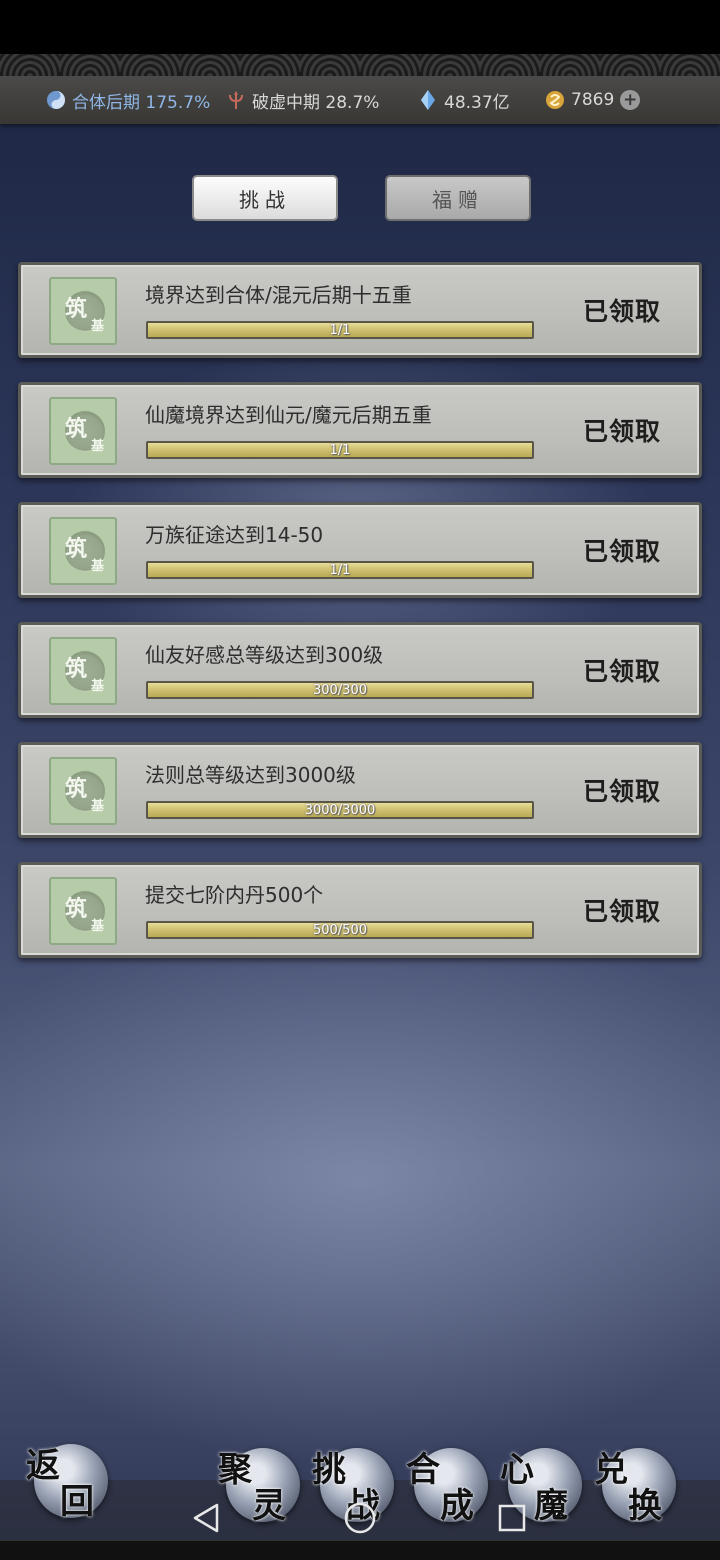 This screenshot has width=720, height=1560. What do you see at coordinates (67, 1483) in the screenshot?
I see `back-button: 返 回` at bounding box center [67, 1483].